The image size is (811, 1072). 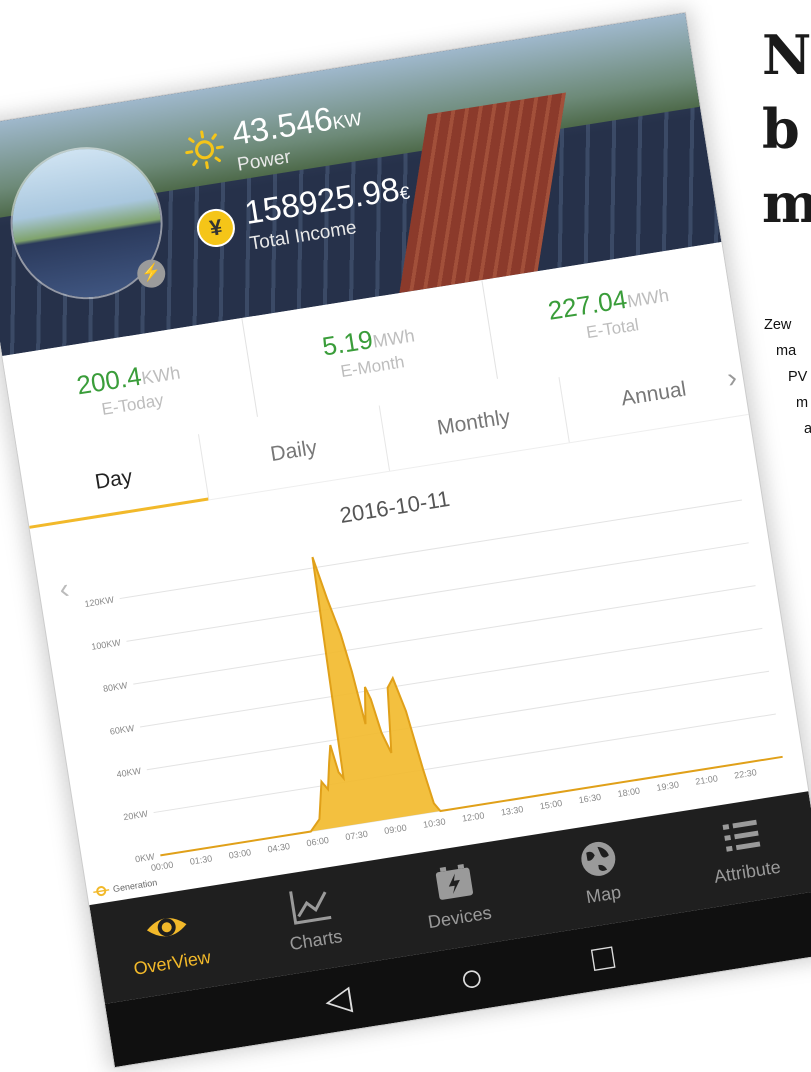 I want to click on x-tick-label: 01:30, so click(x=201, y=859).